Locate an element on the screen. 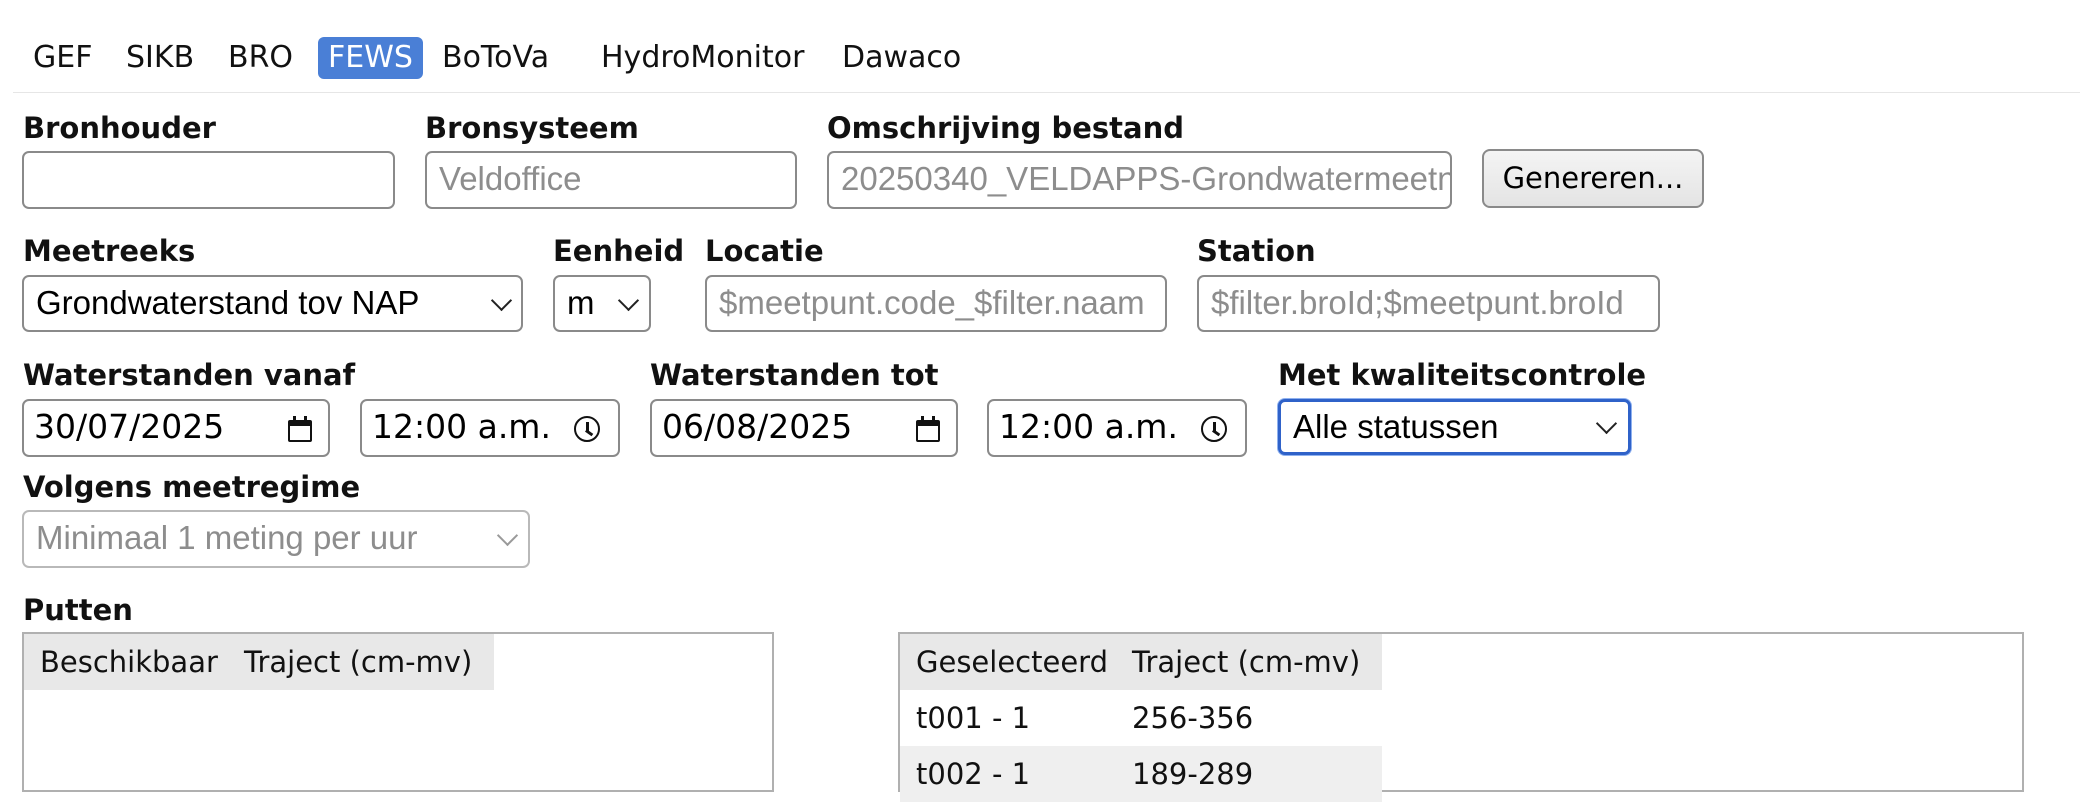 The image size is (2080, 802). station-label: Station is located at coordinates (1256, 251).